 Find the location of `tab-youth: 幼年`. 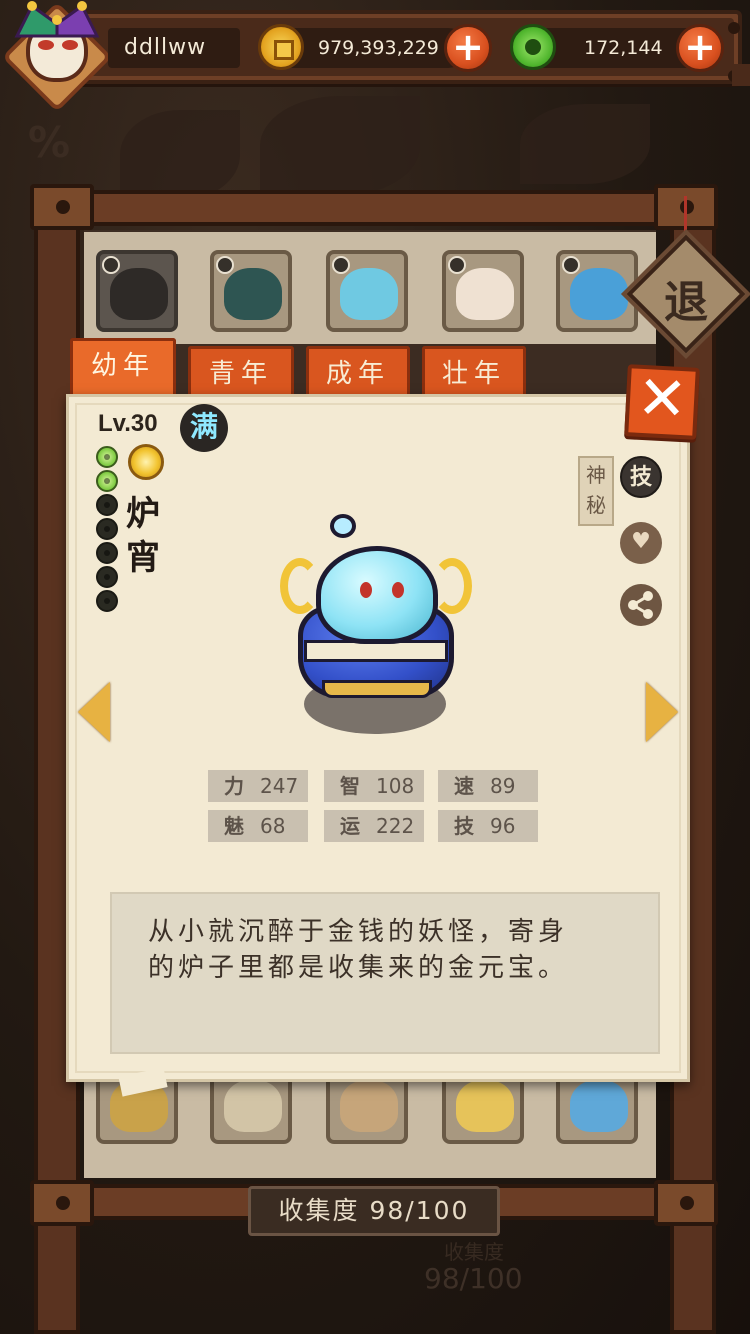

tab-youth: 幼年 is located at coordinates (123, 366).